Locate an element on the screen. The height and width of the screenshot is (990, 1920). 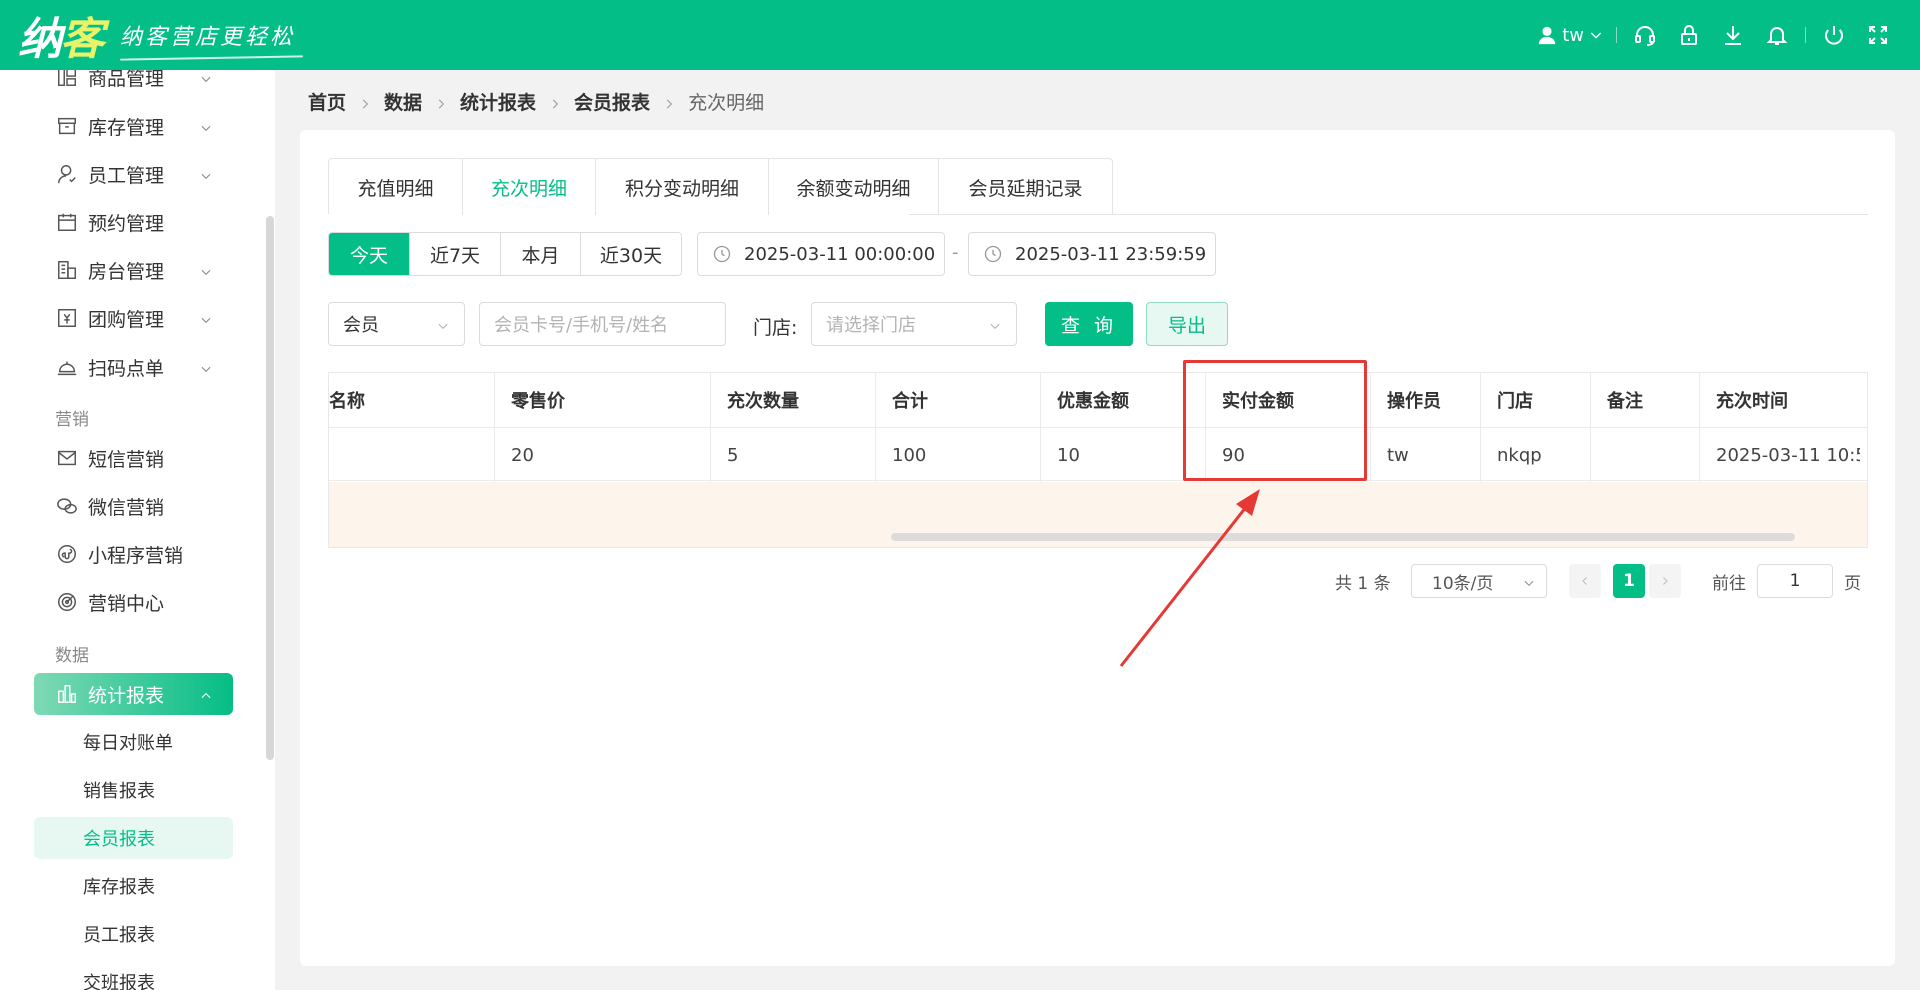
tab-balance-change: 余额变动明细 is located at coordinates (854, 187).